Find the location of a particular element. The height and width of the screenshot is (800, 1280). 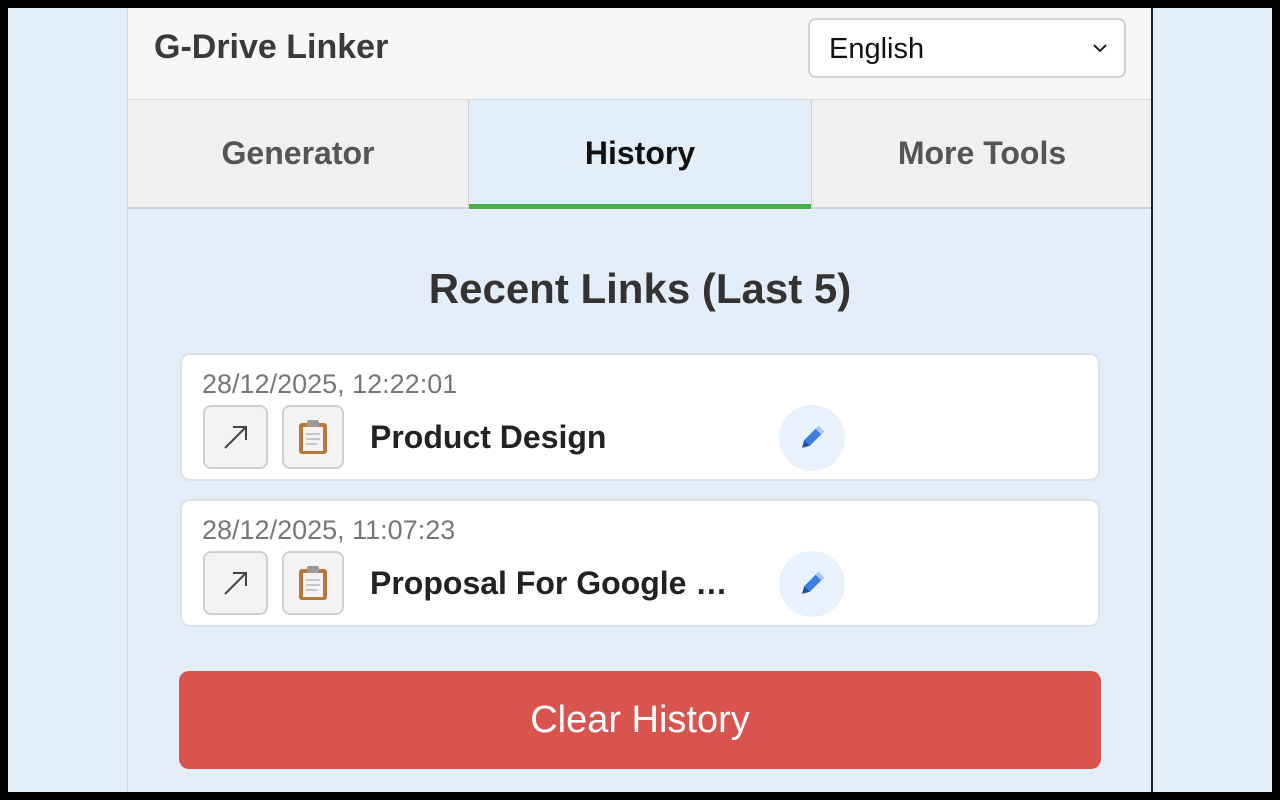

history-item: 28/12/2025, 12:22:01 Product Design is located at coordinates (640, 417).